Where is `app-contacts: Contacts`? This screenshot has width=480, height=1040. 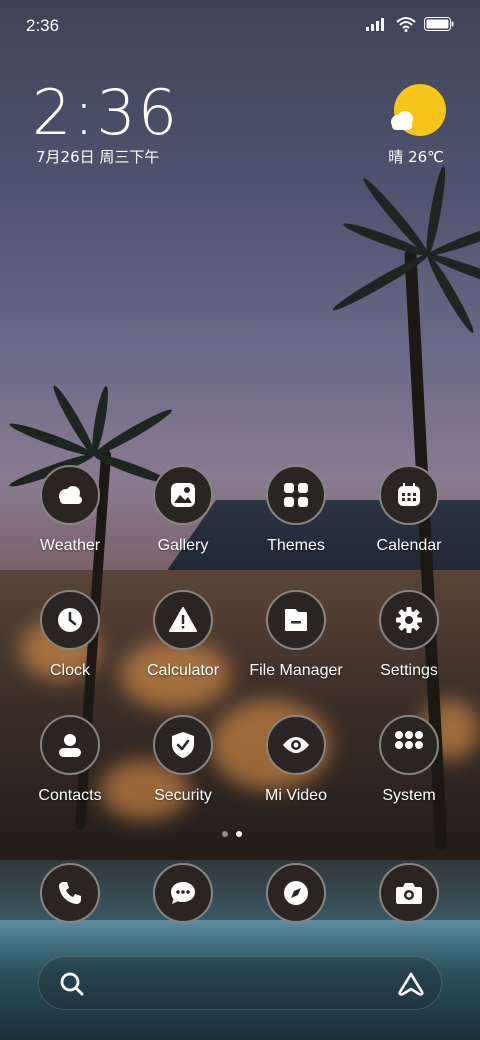
app-contacts: Contacts is located at coordinates (70, 760).